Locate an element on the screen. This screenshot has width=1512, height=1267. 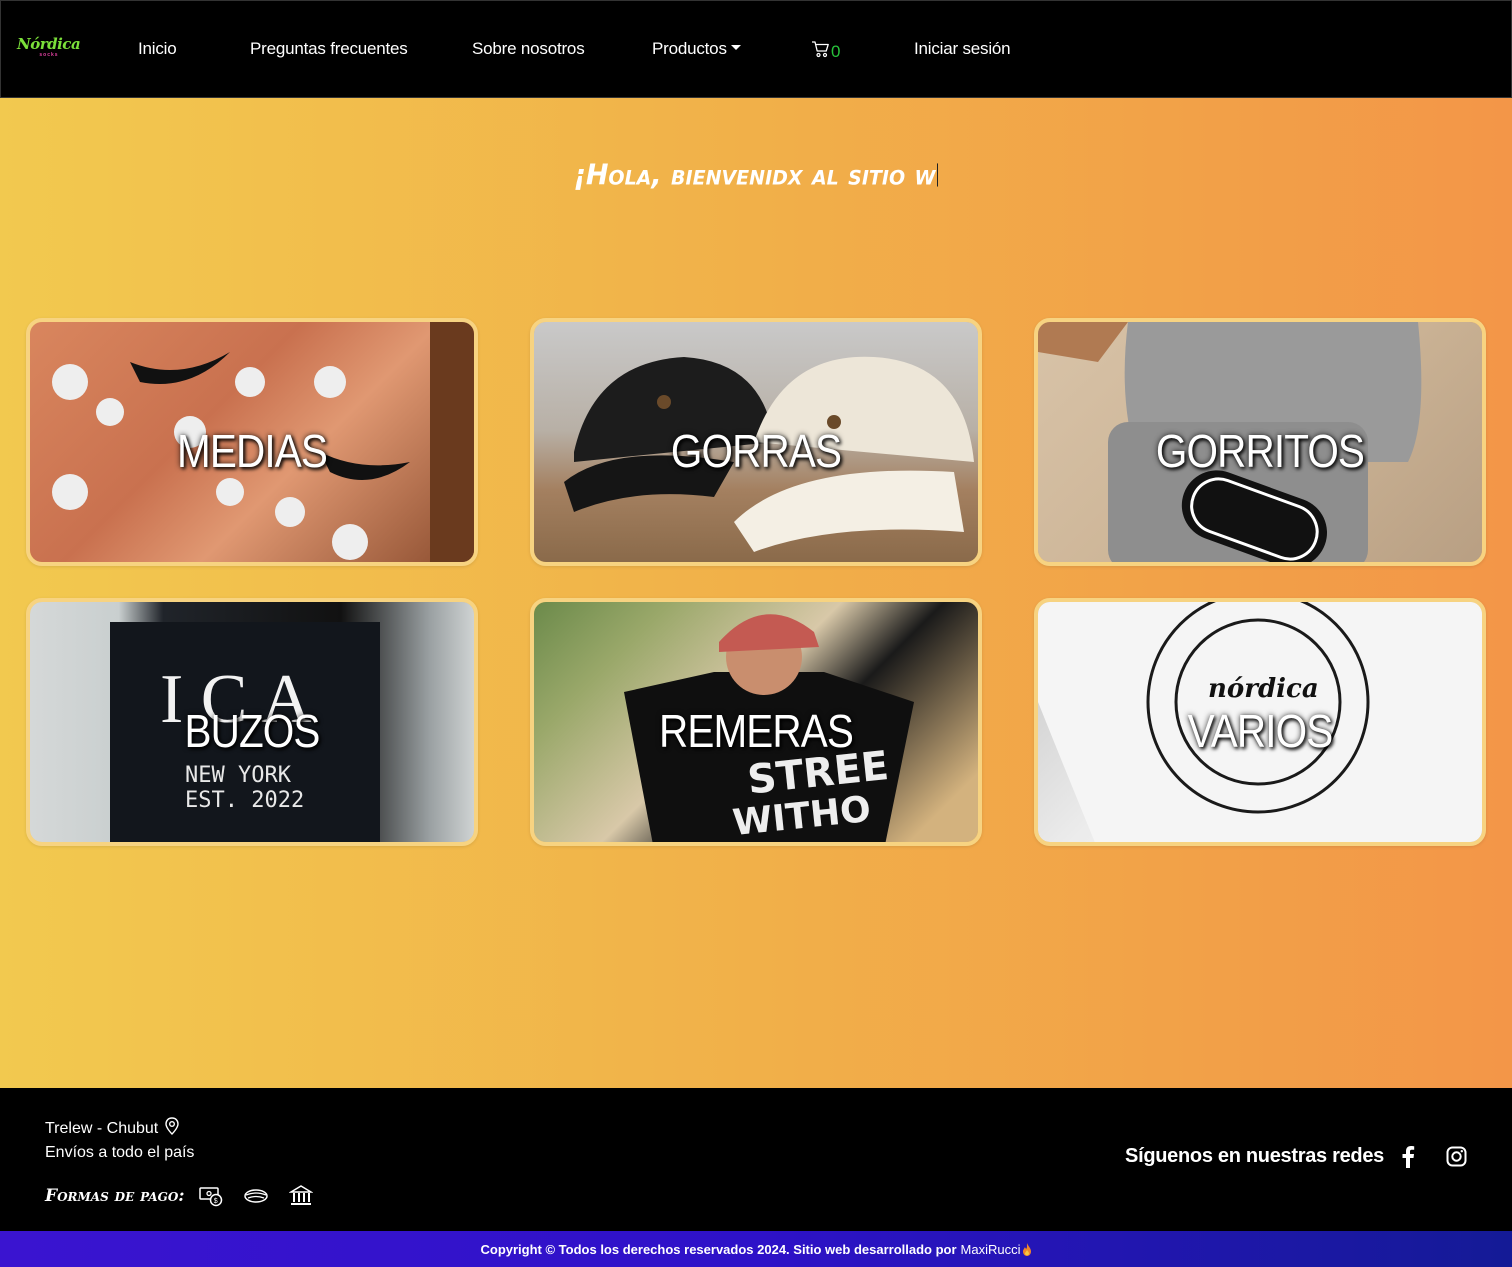
category-label: REMERAS is located at coordinates (756, 731).